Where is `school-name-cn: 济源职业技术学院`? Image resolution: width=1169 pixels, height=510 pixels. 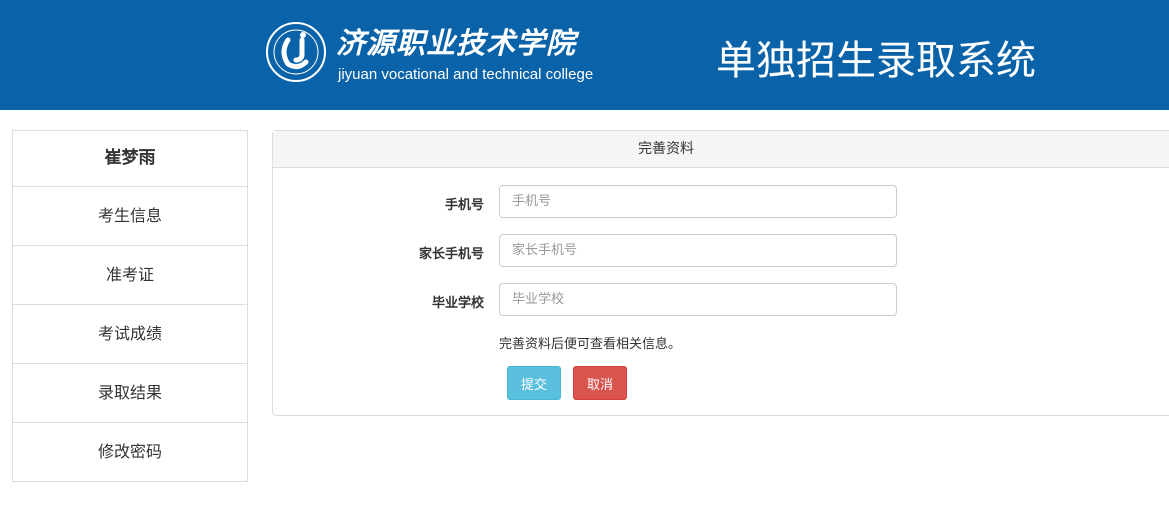
school-name-cn: 济源职业技术学院 is located at coordinates (456, 43).